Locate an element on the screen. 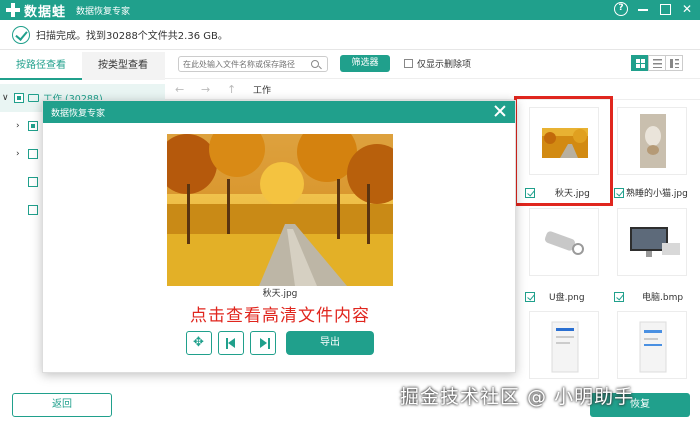  preview-file-name: 秋天.jpg is located at coordinates (280, 294).